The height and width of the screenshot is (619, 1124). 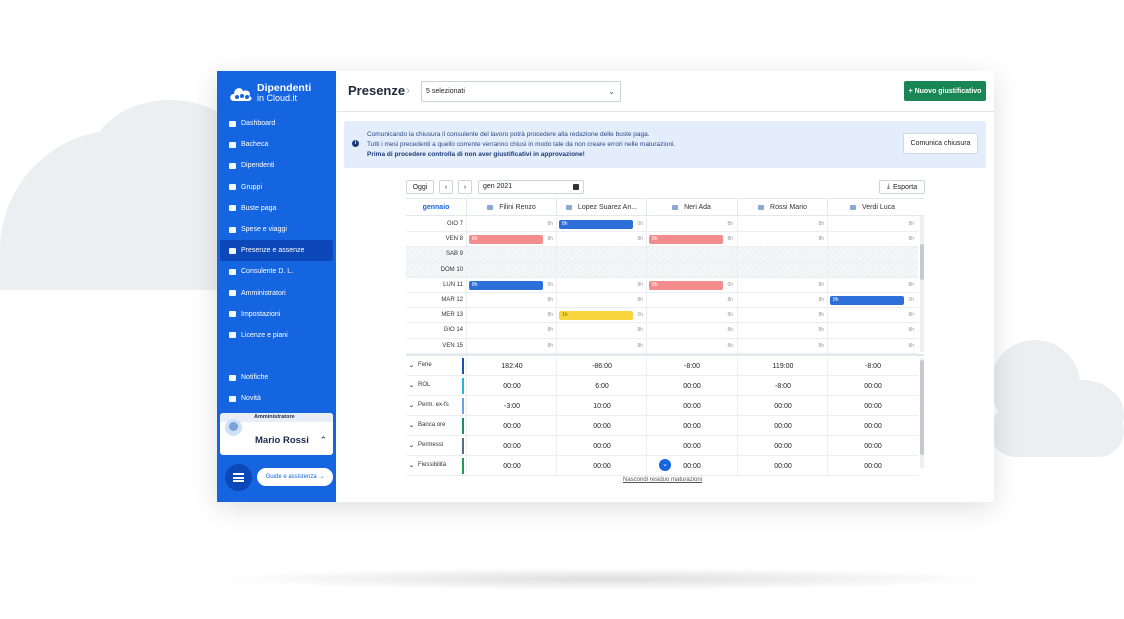 What do you see at coordinates (453, 330) in the screenshot?
I see `day-label: GIO 14` at bounding box center [453, 330].